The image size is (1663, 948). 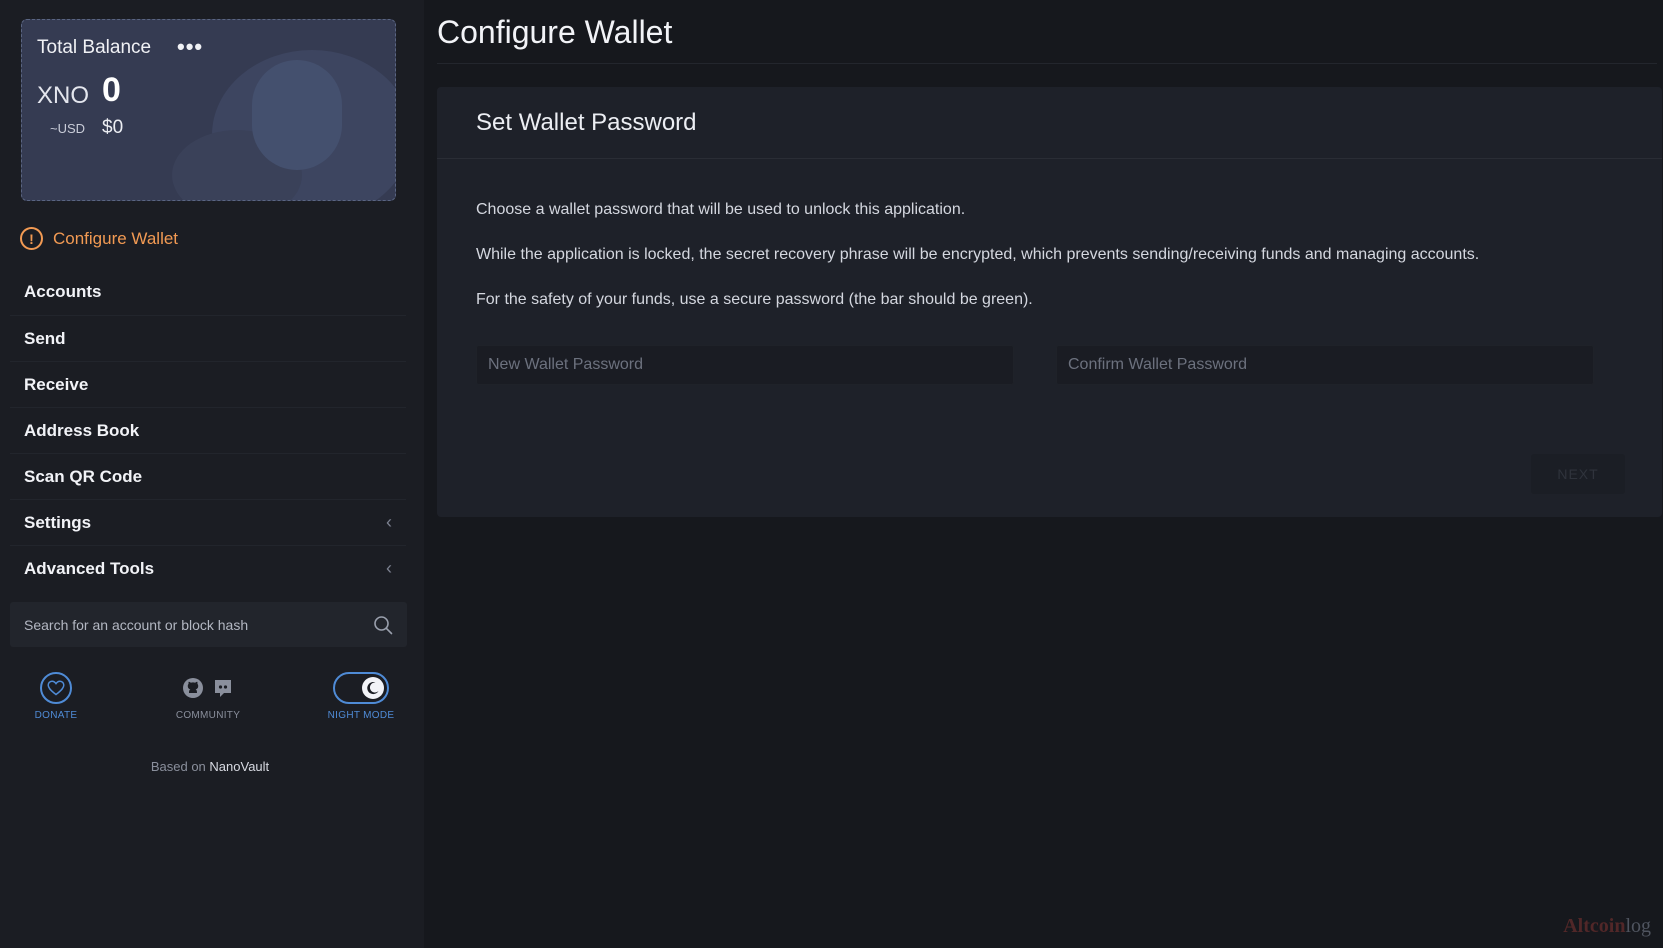 What do you see at coordinates (1049, 365) in the screenshot?
I see `password-fields` at bounding box center [1049, 365].